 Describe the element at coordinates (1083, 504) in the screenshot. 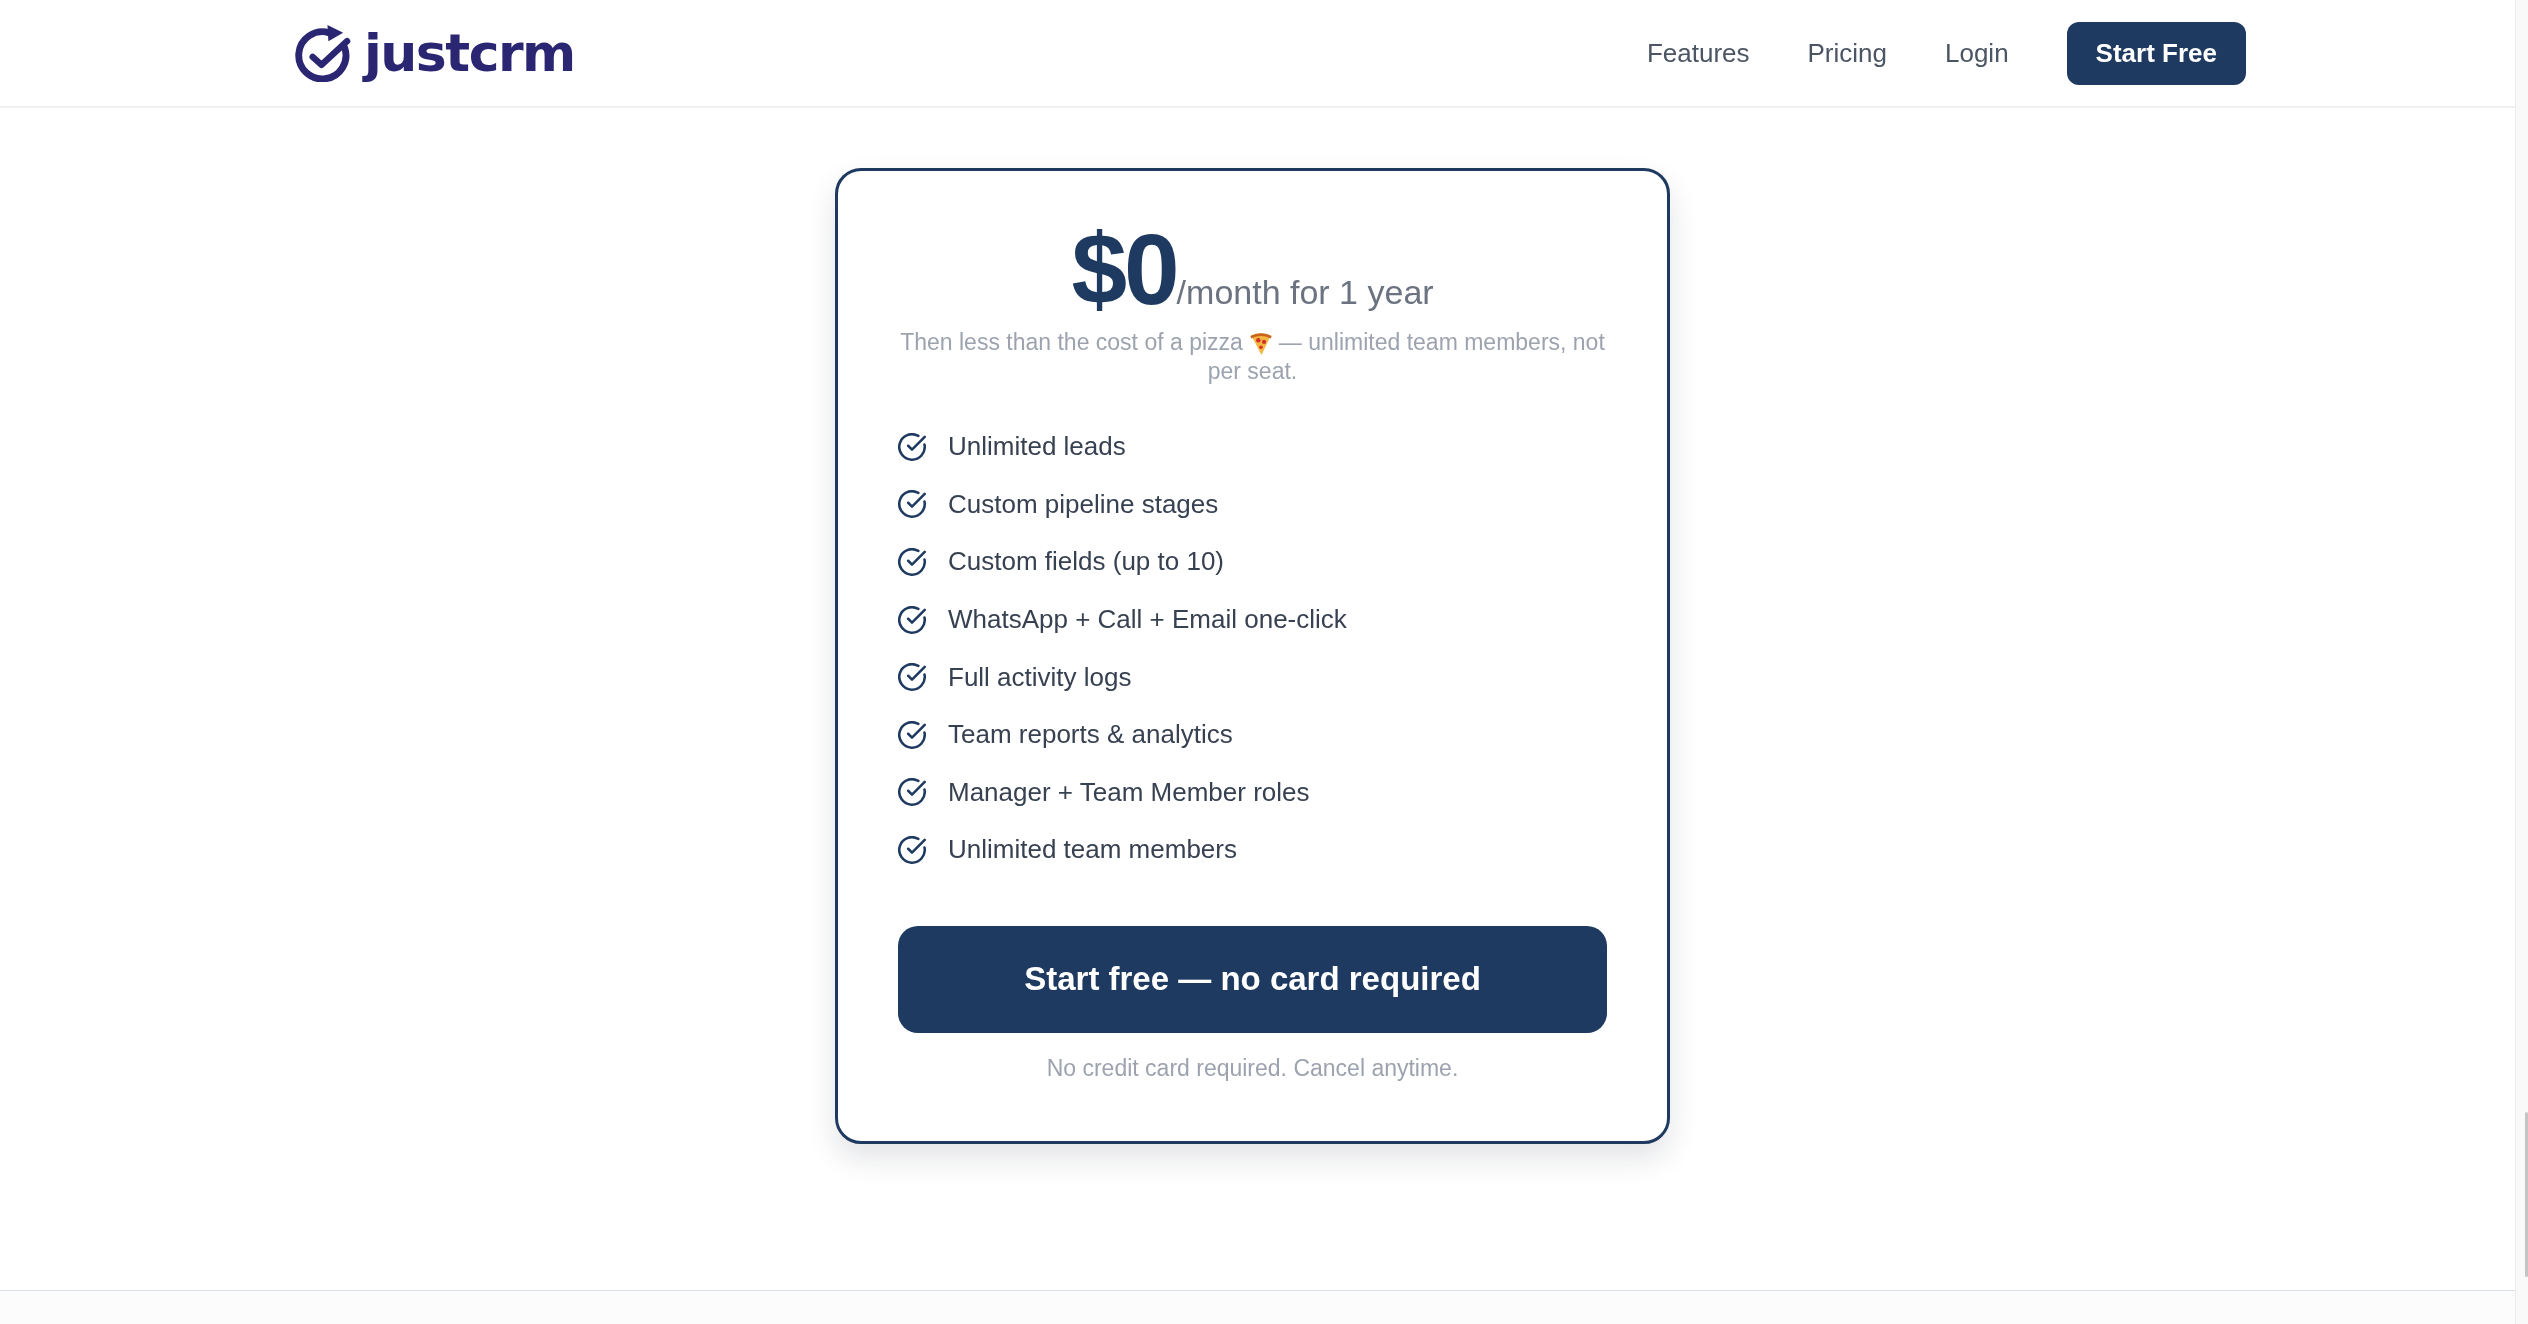

I see `feature-text: Custom pipeline stages` at that location.